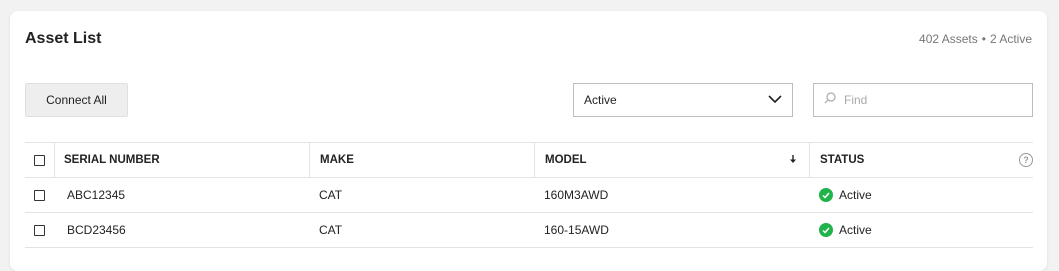  Describe the element at coordinates (529, 230) in the screenshot. I see `table-row: BCD23456 CAT 160-15AWD Active` at that location.